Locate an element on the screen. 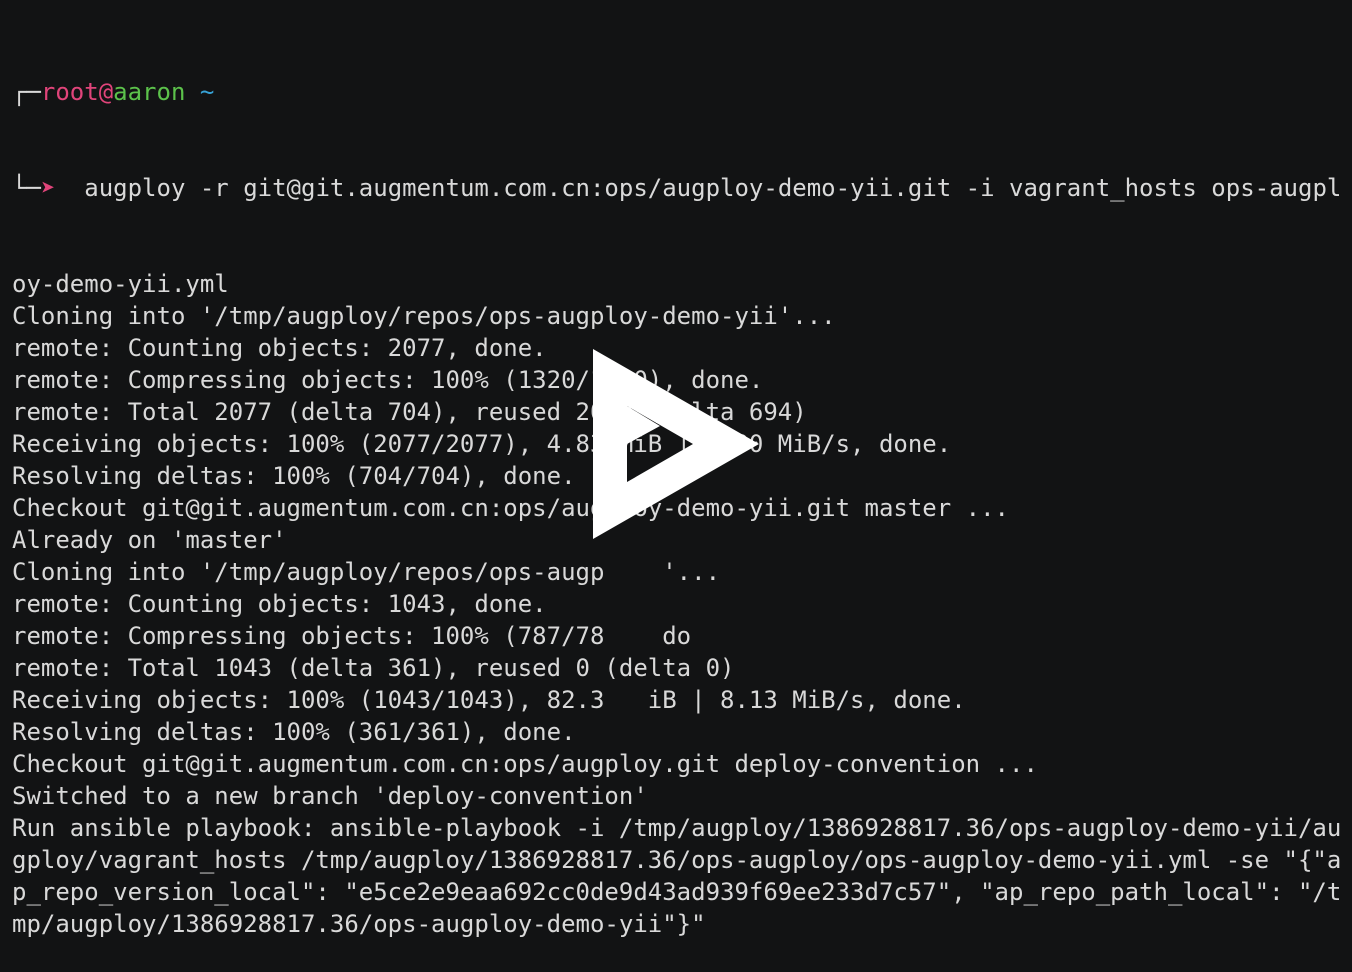 This screenshot has height=972, width=1352. output-line: oy-demo-yii.yml is located at coordinates (120, 284).